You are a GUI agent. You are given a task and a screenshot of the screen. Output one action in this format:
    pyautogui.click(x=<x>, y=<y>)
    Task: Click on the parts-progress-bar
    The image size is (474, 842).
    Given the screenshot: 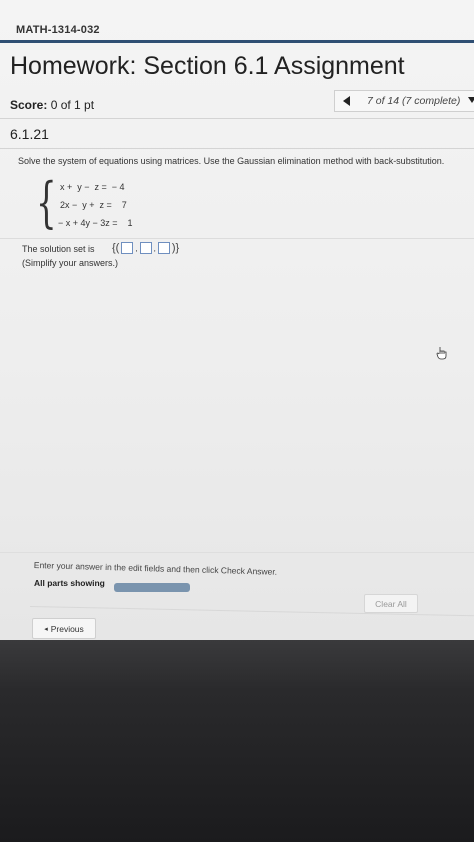 What is the action you would take?
    pyautogui.click(x=152, y=587)
    